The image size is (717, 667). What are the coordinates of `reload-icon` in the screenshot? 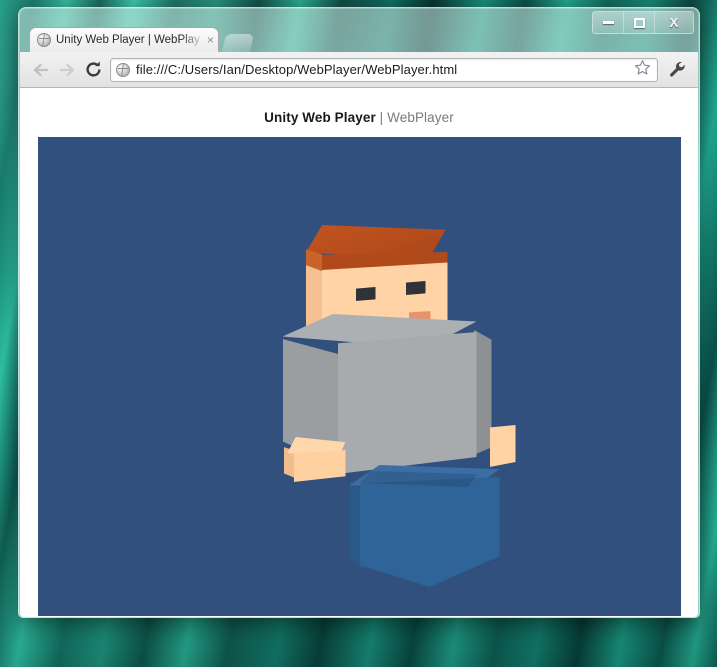 It's located at (93, 69).